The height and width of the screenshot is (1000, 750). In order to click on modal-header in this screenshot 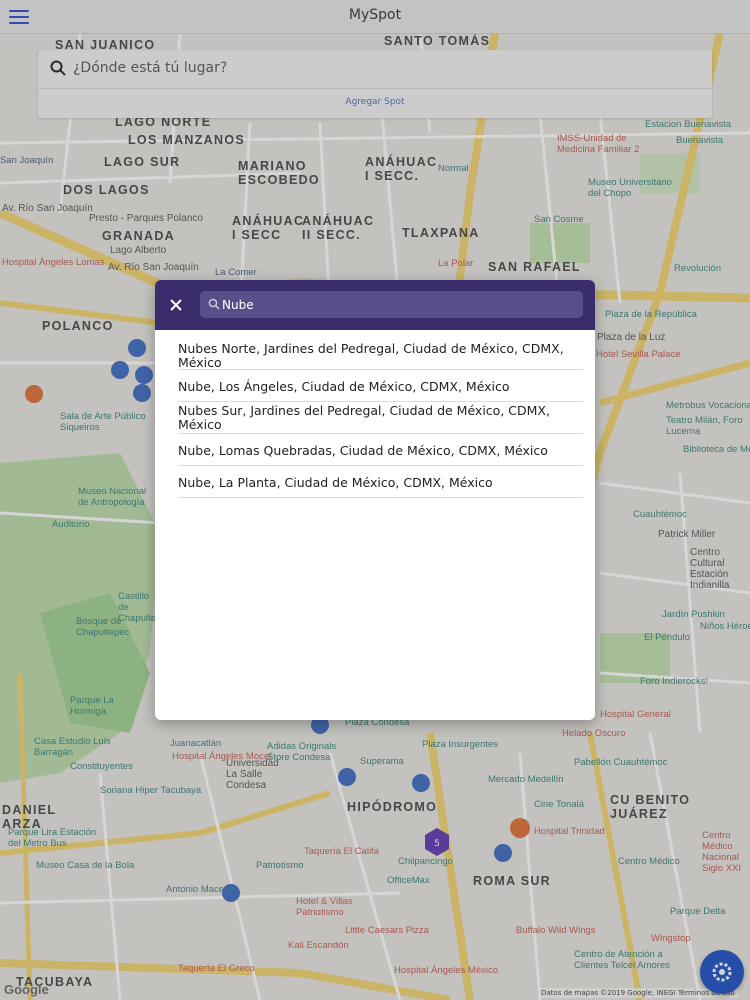, I will do `click(375, 305)`.